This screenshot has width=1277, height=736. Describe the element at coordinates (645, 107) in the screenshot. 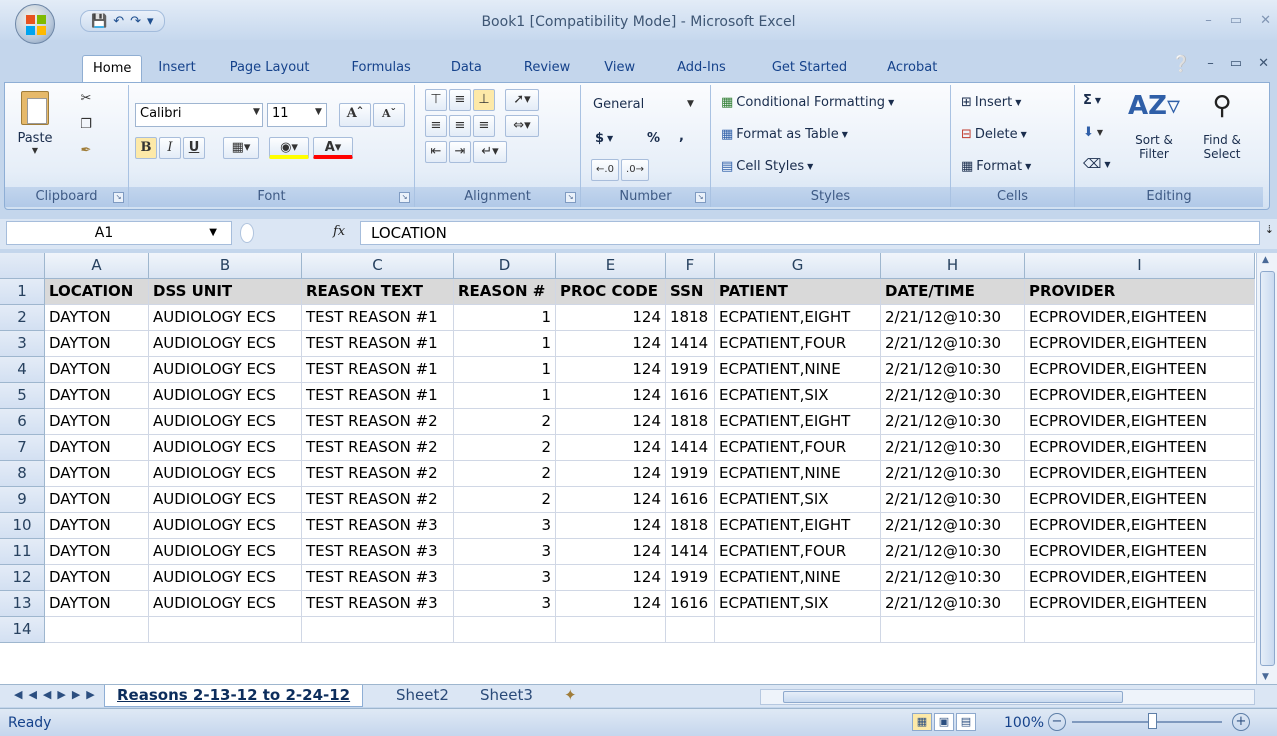

I see `number-format-field: General` at that location.